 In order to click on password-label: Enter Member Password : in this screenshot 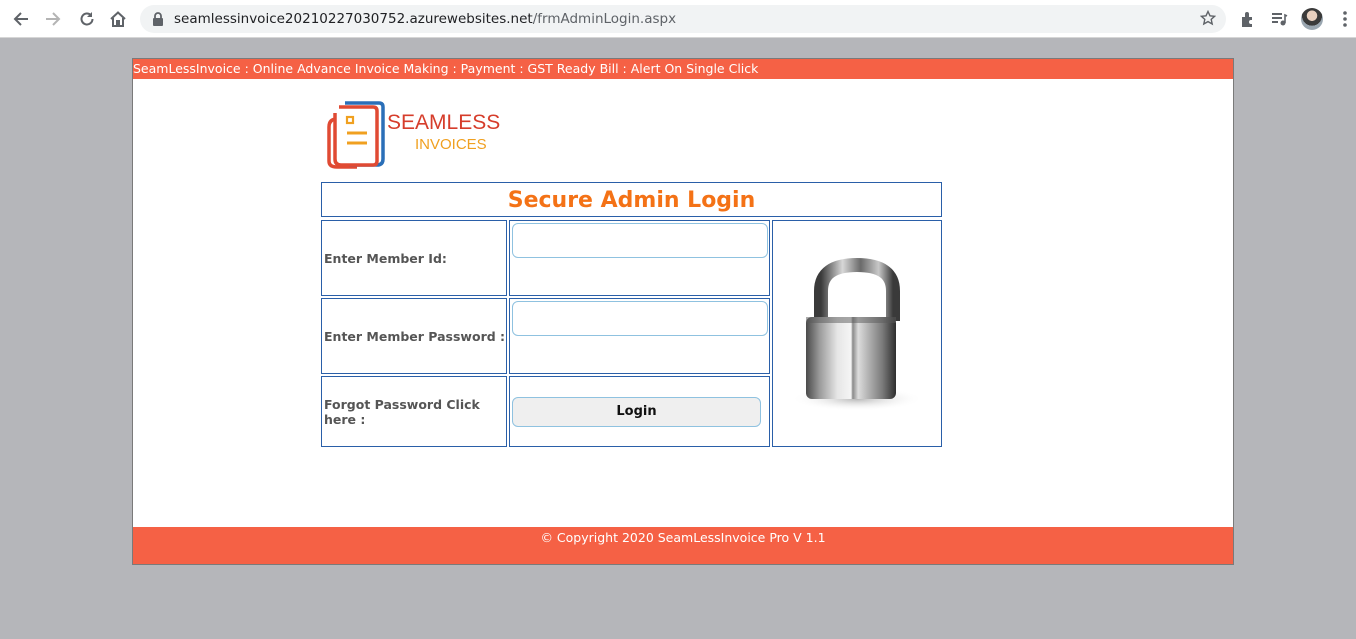, I will do `click(414, 336)`.